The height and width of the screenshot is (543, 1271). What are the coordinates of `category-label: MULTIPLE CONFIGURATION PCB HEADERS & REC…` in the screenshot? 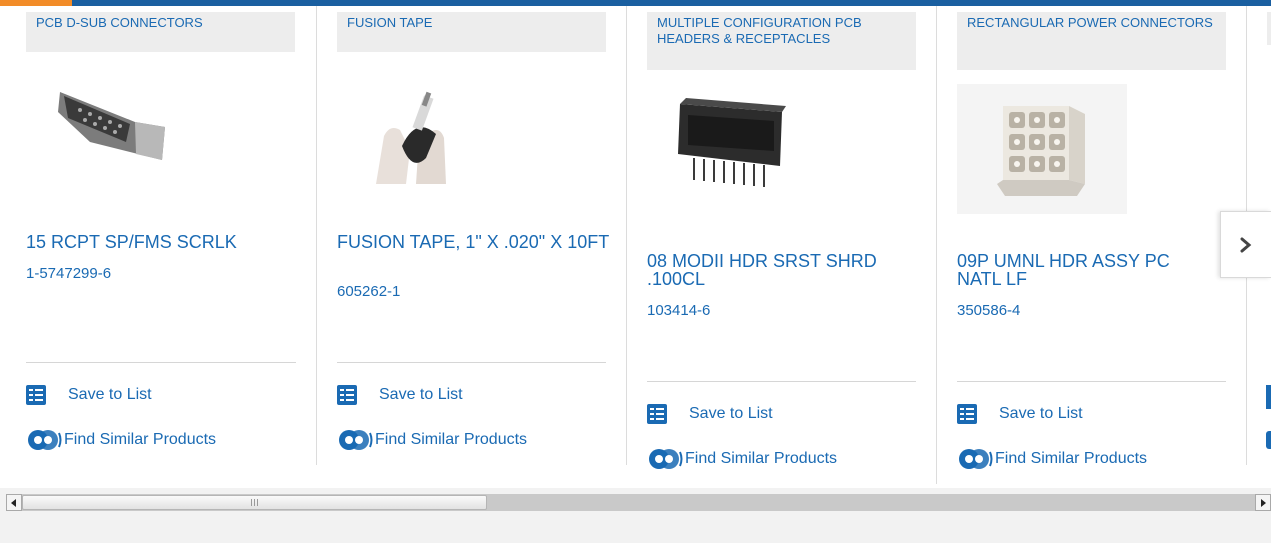 It's located at (781, 41).